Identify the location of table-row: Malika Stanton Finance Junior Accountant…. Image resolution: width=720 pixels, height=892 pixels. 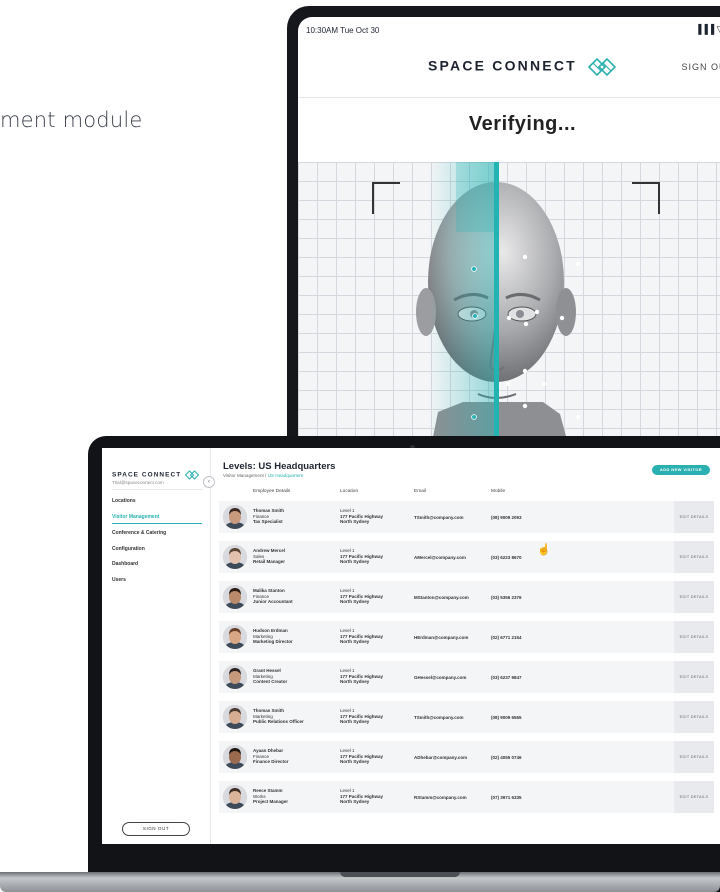
(466, 597).